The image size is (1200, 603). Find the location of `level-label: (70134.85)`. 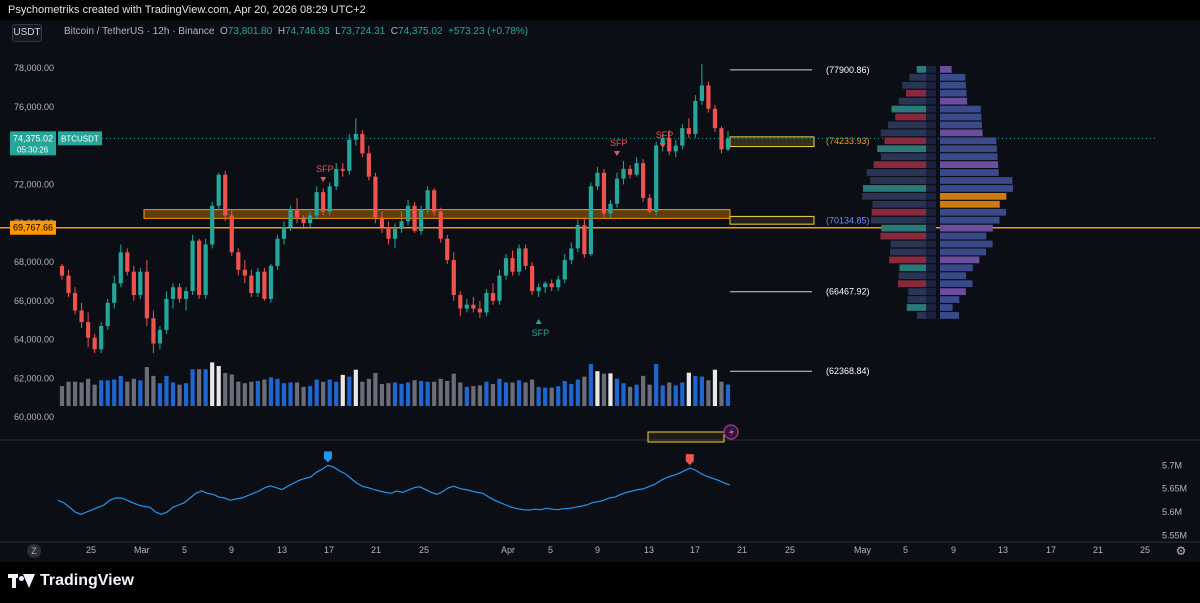

level-label: (70134.85) is located at coordinates (848, 221).